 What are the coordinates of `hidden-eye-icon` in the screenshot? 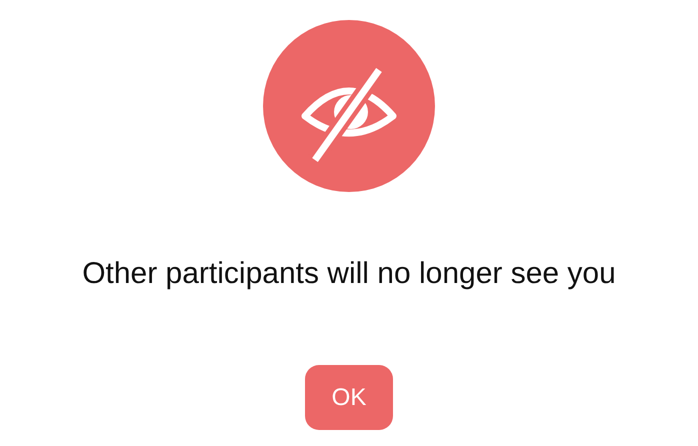 It's located at (349, 106).